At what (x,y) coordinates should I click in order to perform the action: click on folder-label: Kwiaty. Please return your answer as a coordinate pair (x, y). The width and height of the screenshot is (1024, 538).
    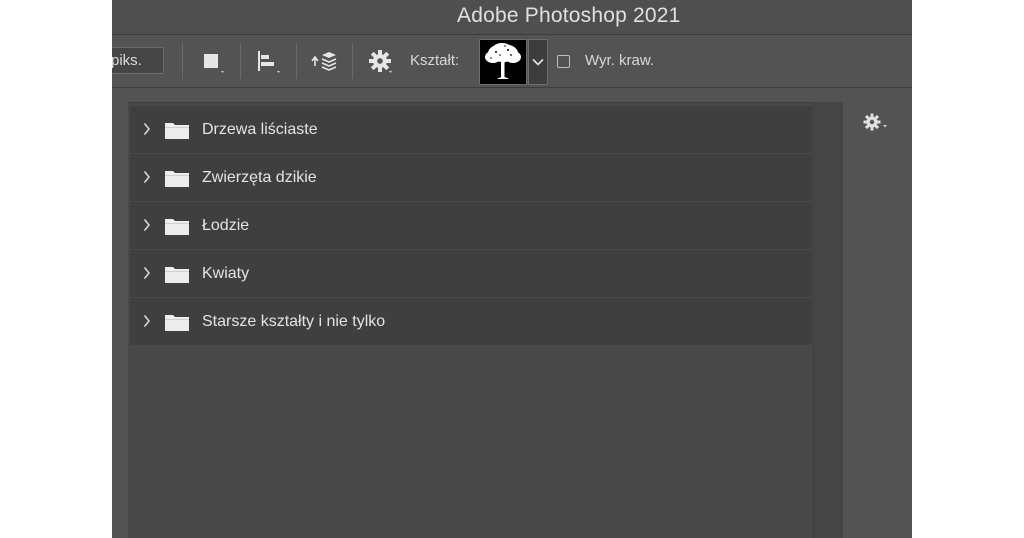
    Looking at the image, I should click on (226, 273).